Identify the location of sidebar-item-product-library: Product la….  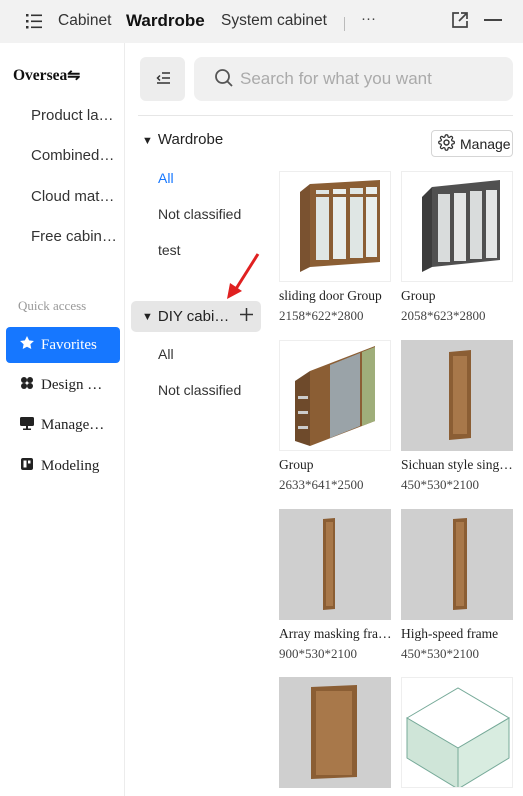
(75, 115).